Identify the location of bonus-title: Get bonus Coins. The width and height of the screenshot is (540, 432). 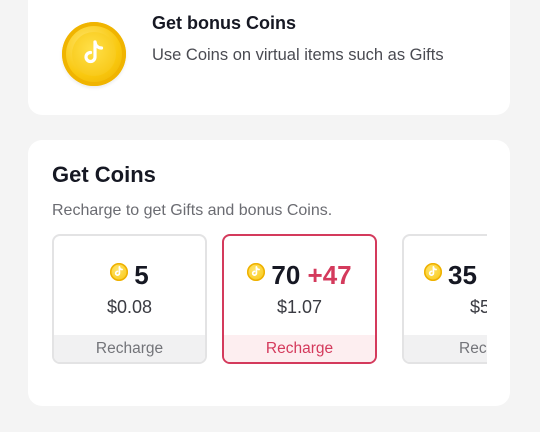
(224, 23).